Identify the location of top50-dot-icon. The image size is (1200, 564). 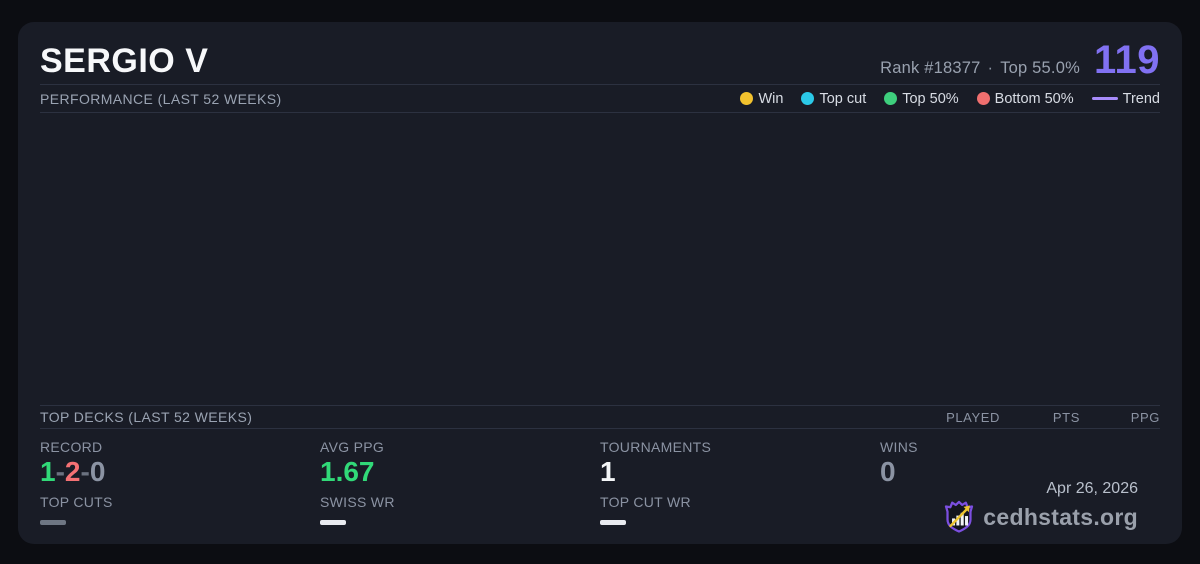
(891, 98).